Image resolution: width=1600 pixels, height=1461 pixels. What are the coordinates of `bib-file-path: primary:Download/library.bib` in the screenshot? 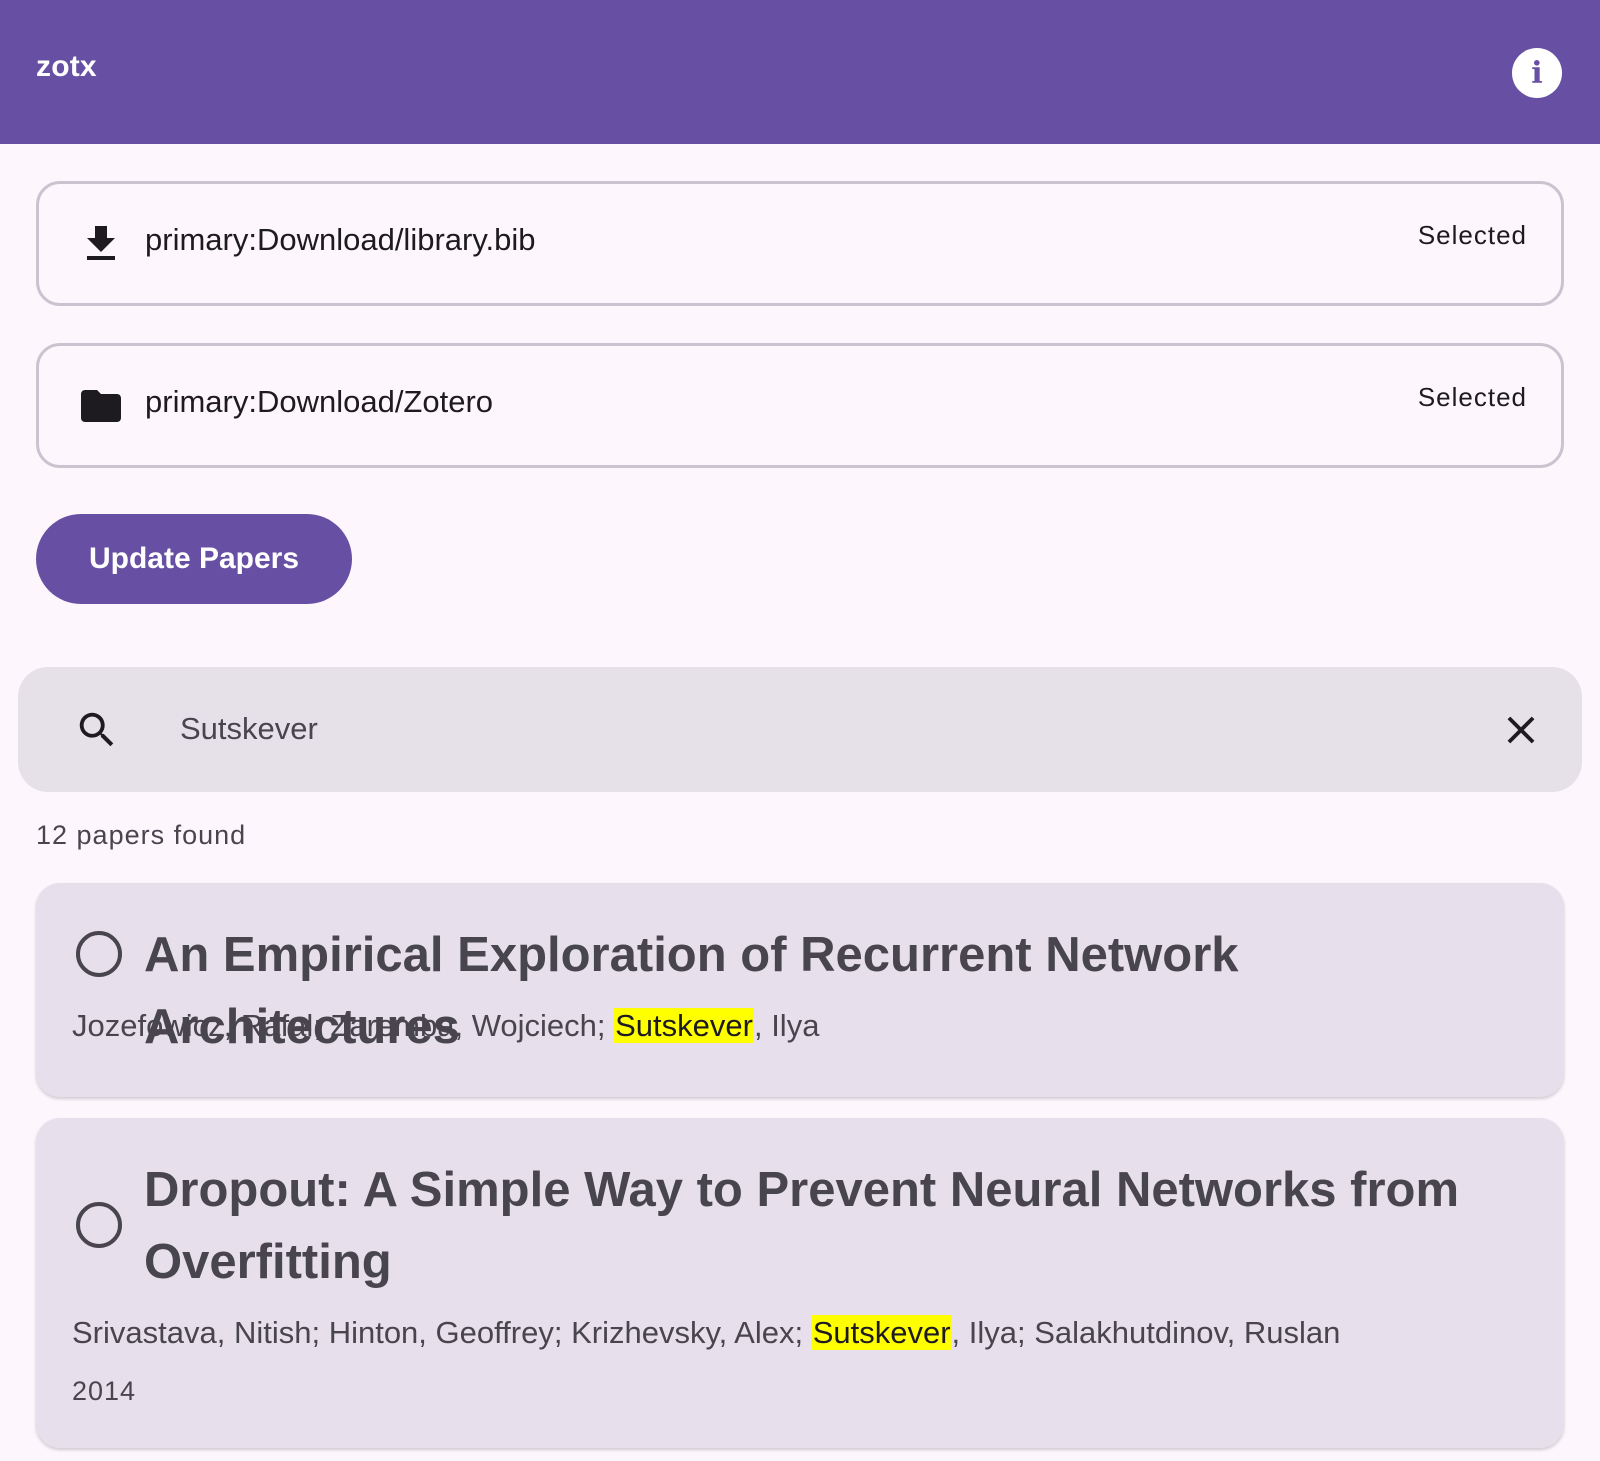 It's located at (340, 239).